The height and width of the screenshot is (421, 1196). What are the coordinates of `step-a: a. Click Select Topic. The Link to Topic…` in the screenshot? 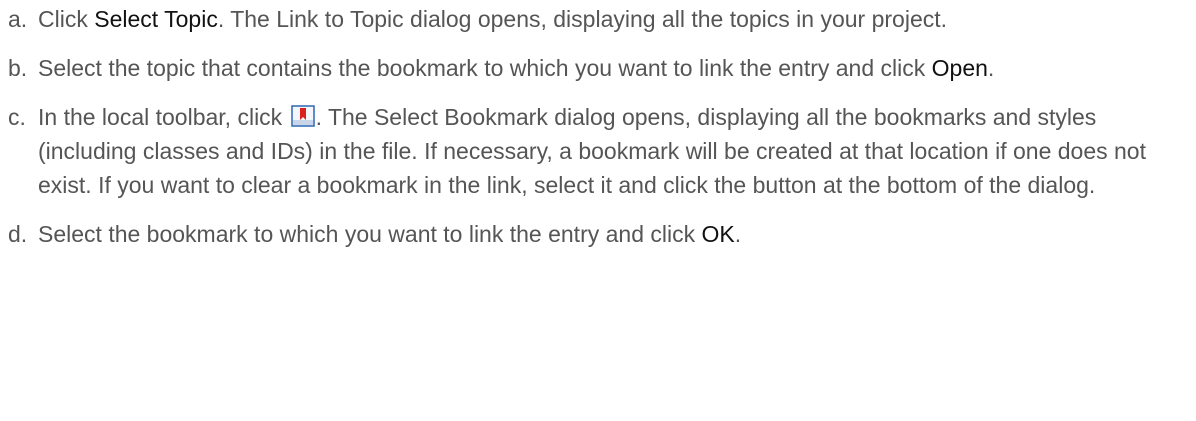 It's located at (589, 19).